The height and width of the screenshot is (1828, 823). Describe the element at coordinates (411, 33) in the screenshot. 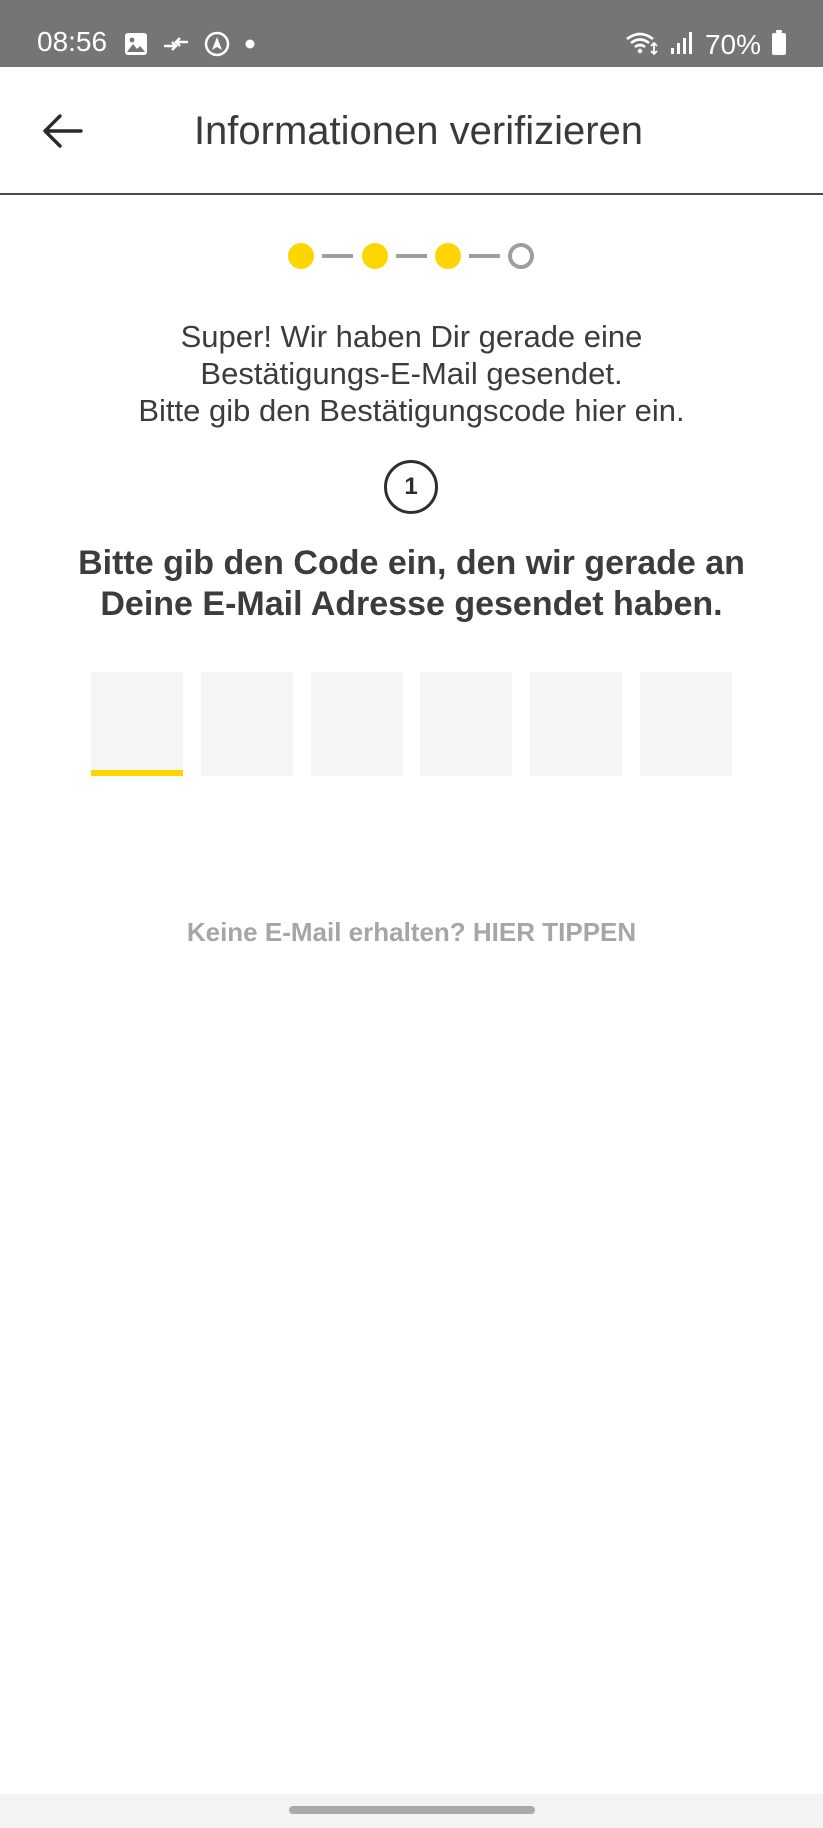

I see `status-bar: 08:56 70%` at that location.